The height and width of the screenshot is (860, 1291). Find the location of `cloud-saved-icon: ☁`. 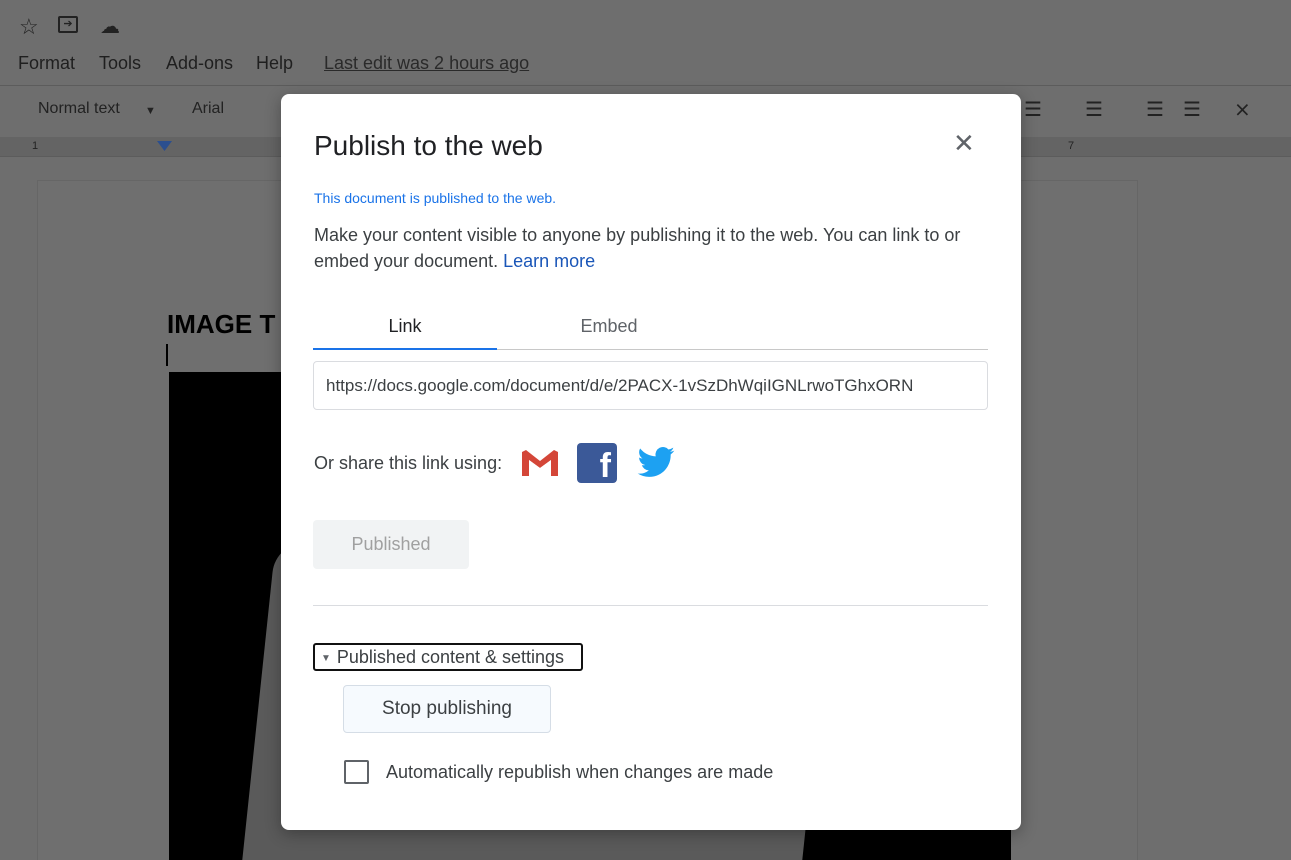

cloud-saved-icon: ☁ is located at coordinates (110, 26).